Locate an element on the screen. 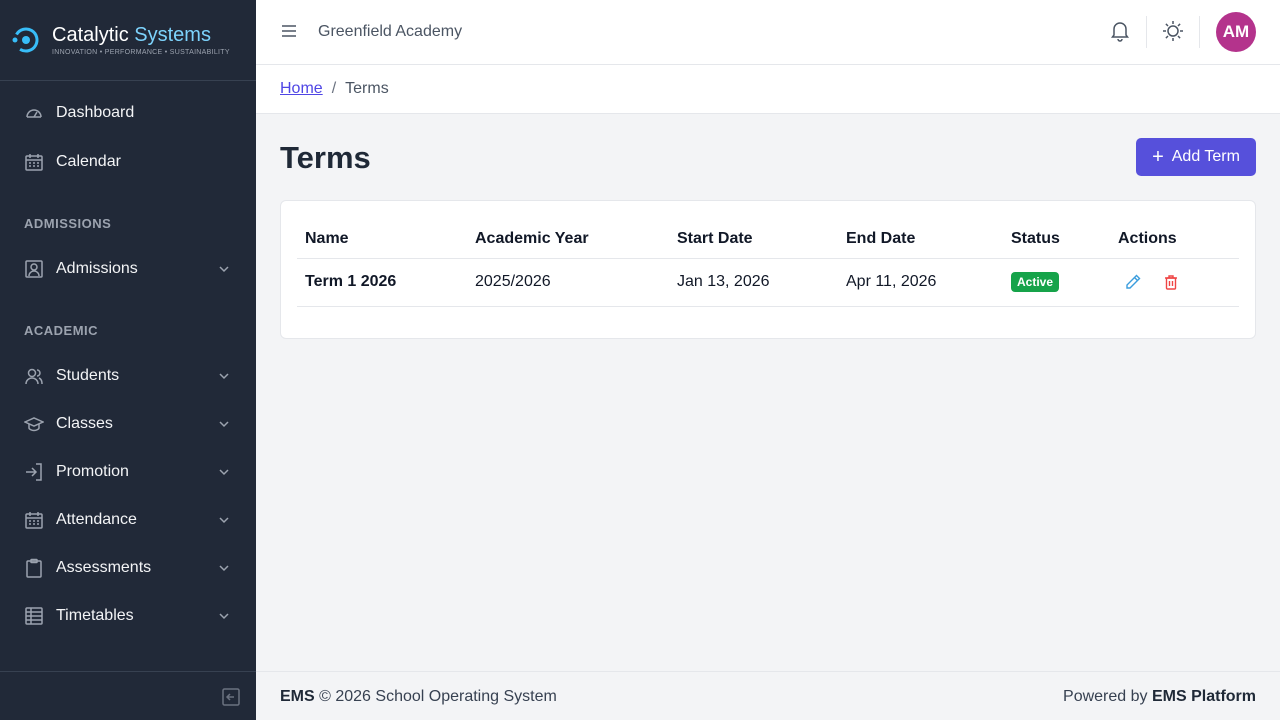 This screenshot has height=720, width=1280. sun-icon is located at coordinates (1173, 31).